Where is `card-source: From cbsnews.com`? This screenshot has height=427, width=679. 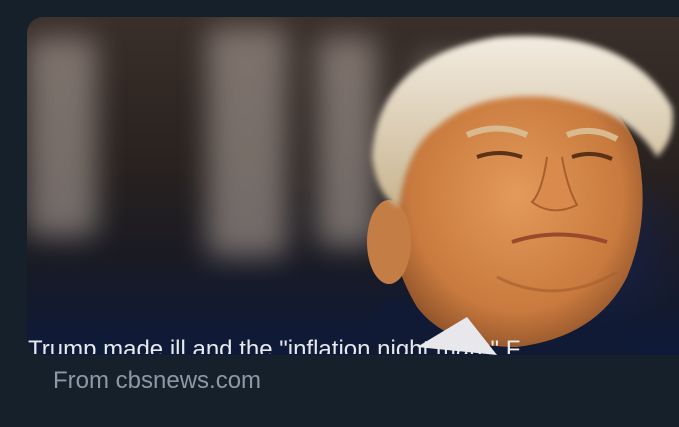
card-source: From cbsnews.com is located at coordinates (157, 380).